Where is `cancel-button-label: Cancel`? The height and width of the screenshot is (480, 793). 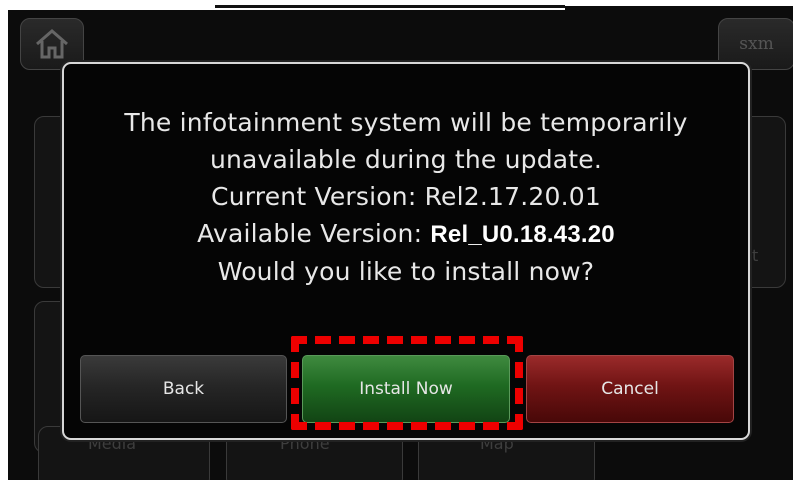 cancel-button-label: Cancel is located at coordinates (630, 389).